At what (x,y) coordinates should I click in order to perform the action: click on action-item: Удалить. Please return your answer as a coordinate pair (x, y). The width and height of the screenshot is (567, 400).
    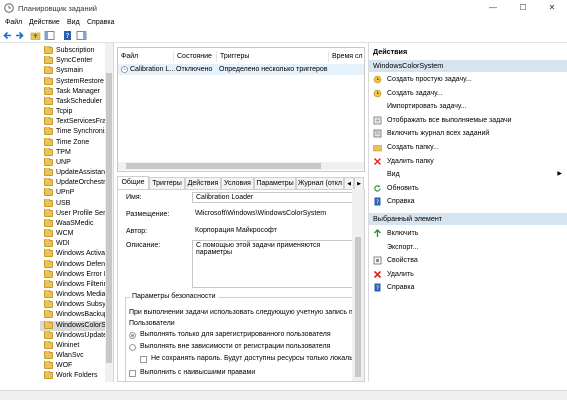
    Looking at the image, I should click on (468, 274).